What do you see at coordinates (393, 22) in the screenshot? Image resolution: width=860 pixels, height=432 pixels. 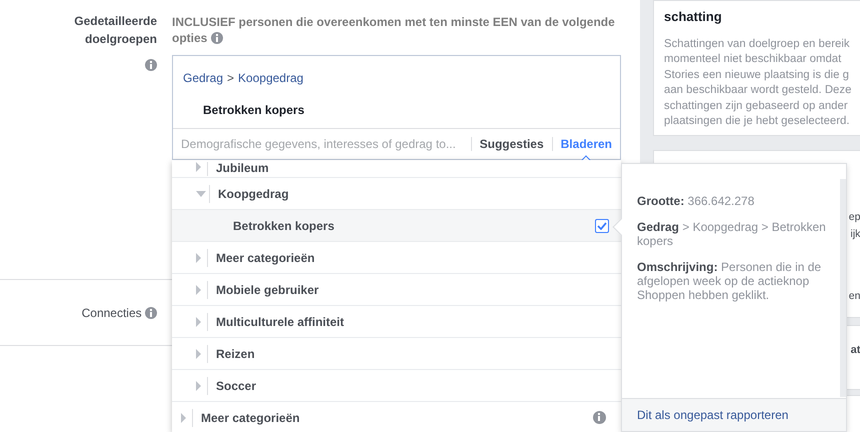 I see `targeting-heading: INCLUSIEF personen die overeenkomen met ten minste EEN van de volgende` at bounding box center [393, 22].